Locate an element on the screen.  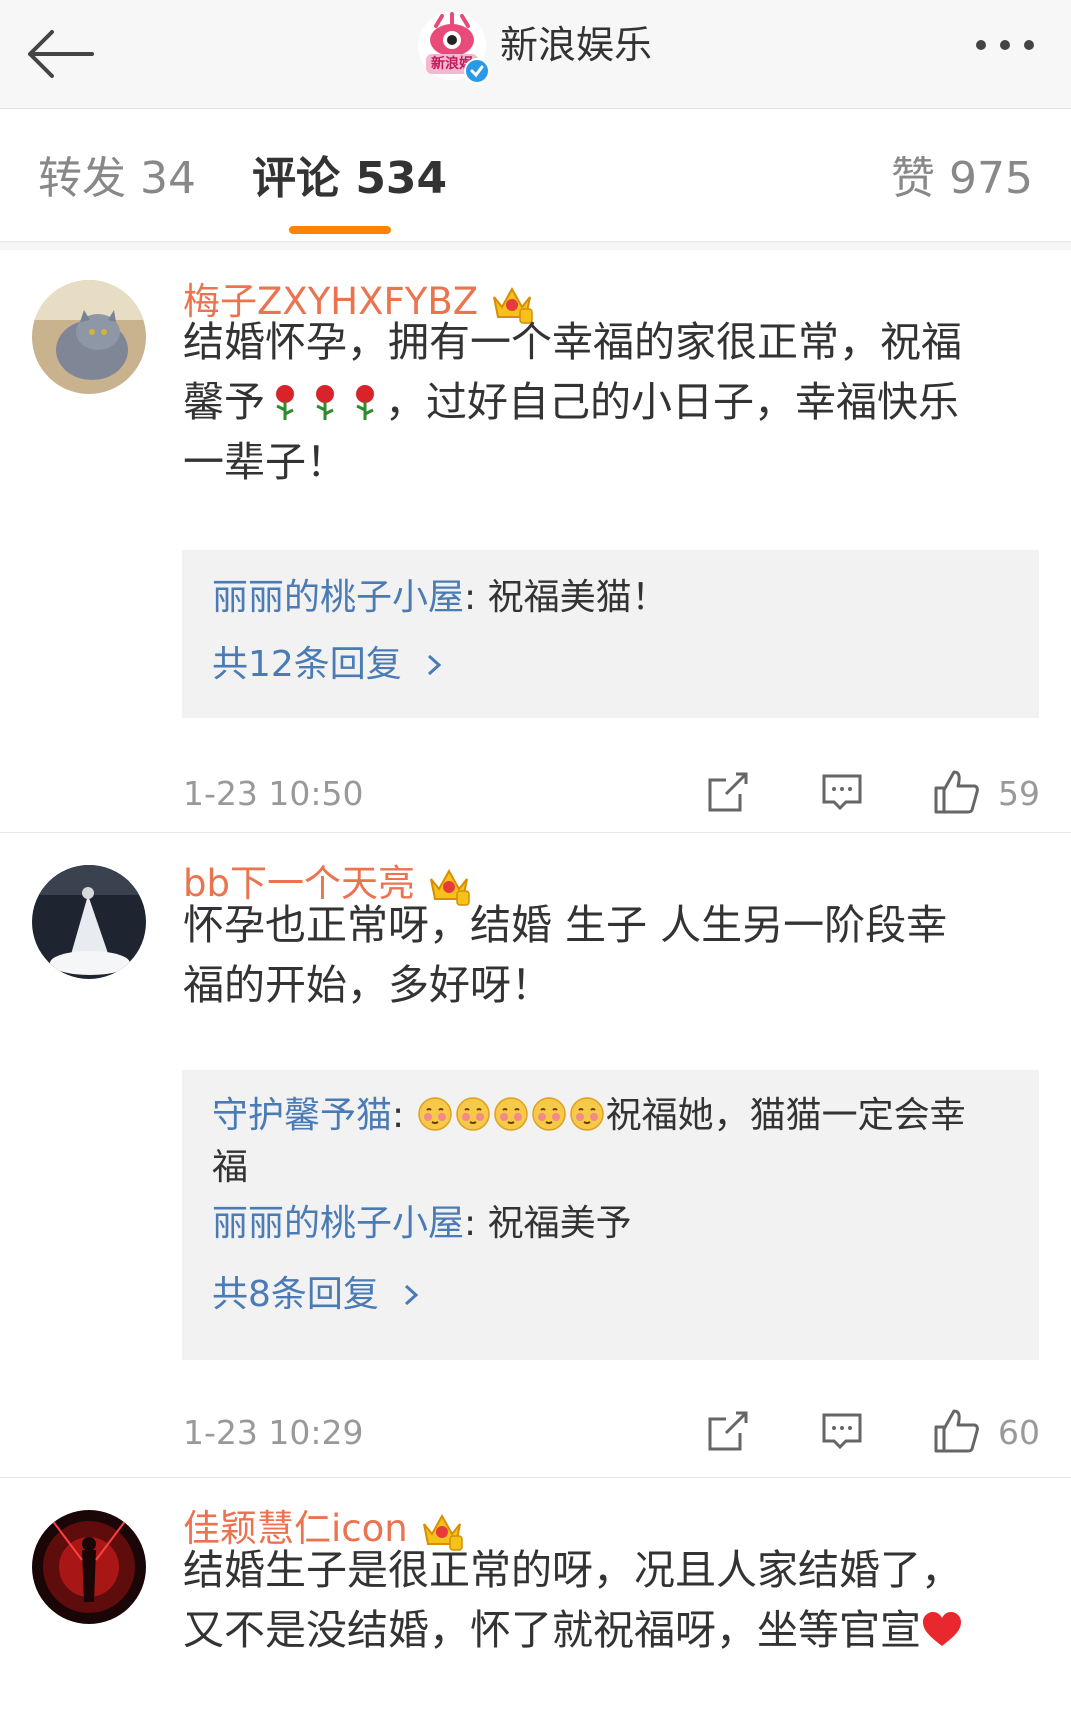
heart-icon is located at coordinates (942, 1629).